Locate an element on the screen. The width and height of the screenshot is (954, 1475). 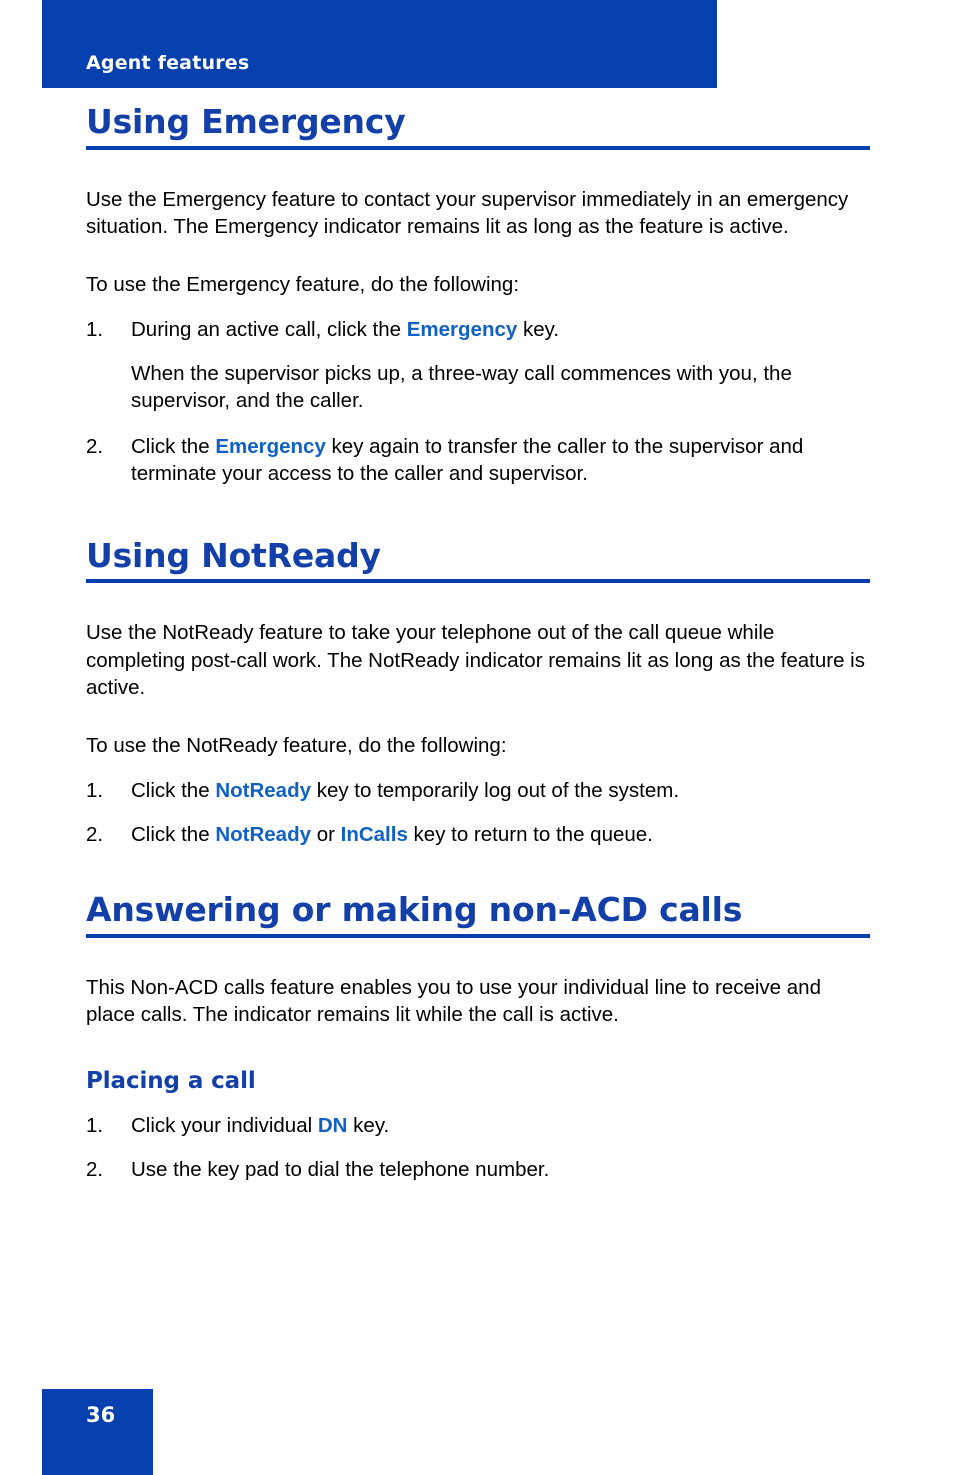
list-item-content: Click your individual DN key. is located at coordinates (500, 1126).